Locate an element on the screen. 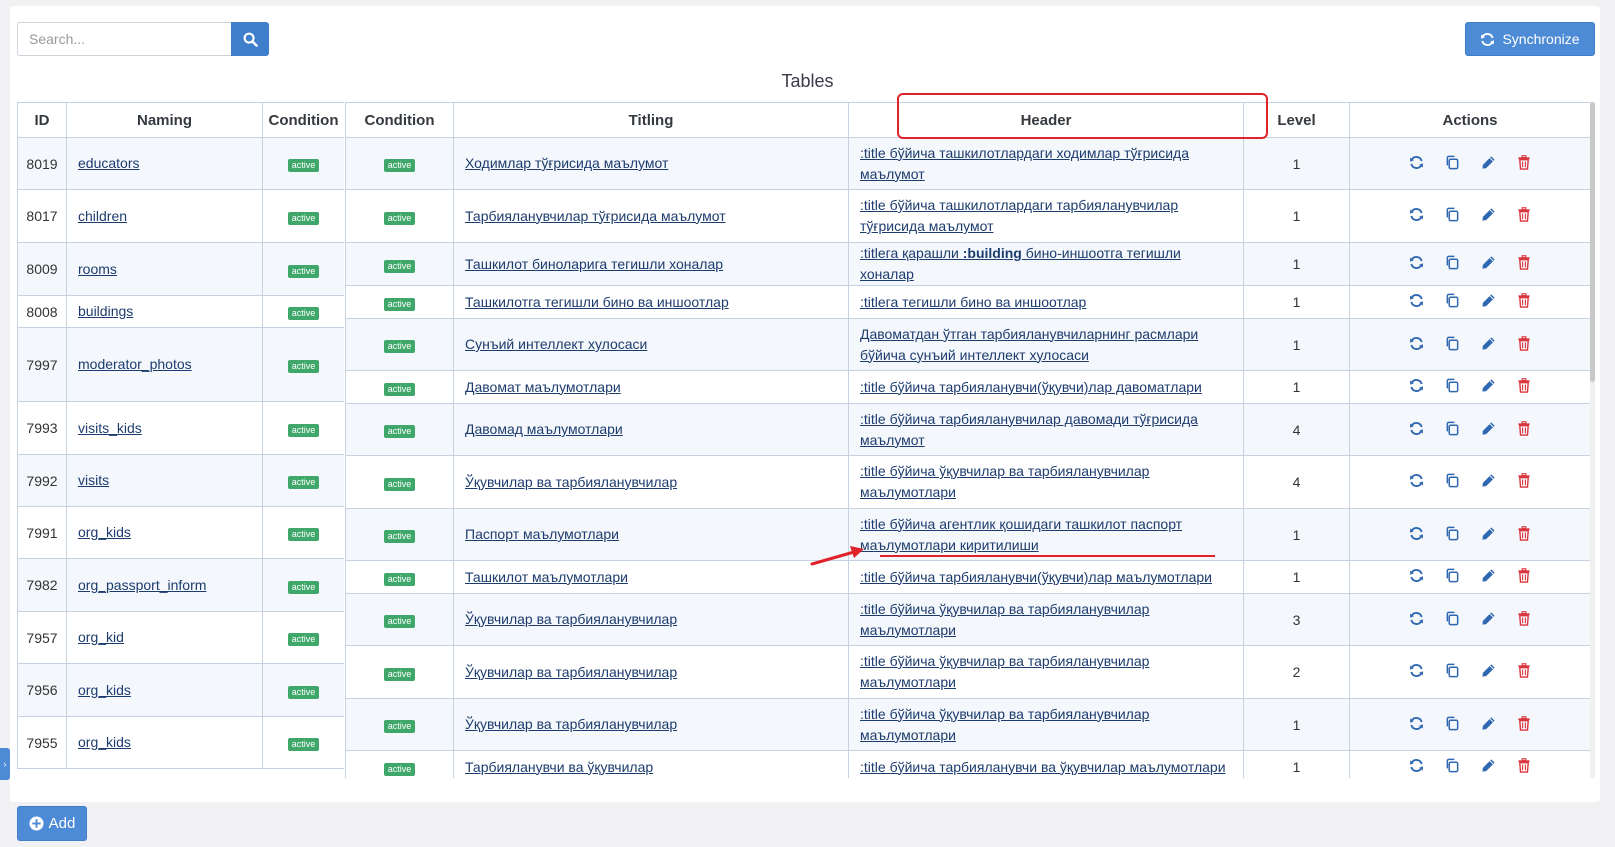  synchronize-button: Synchronize is located at coordinates (1530, 39).